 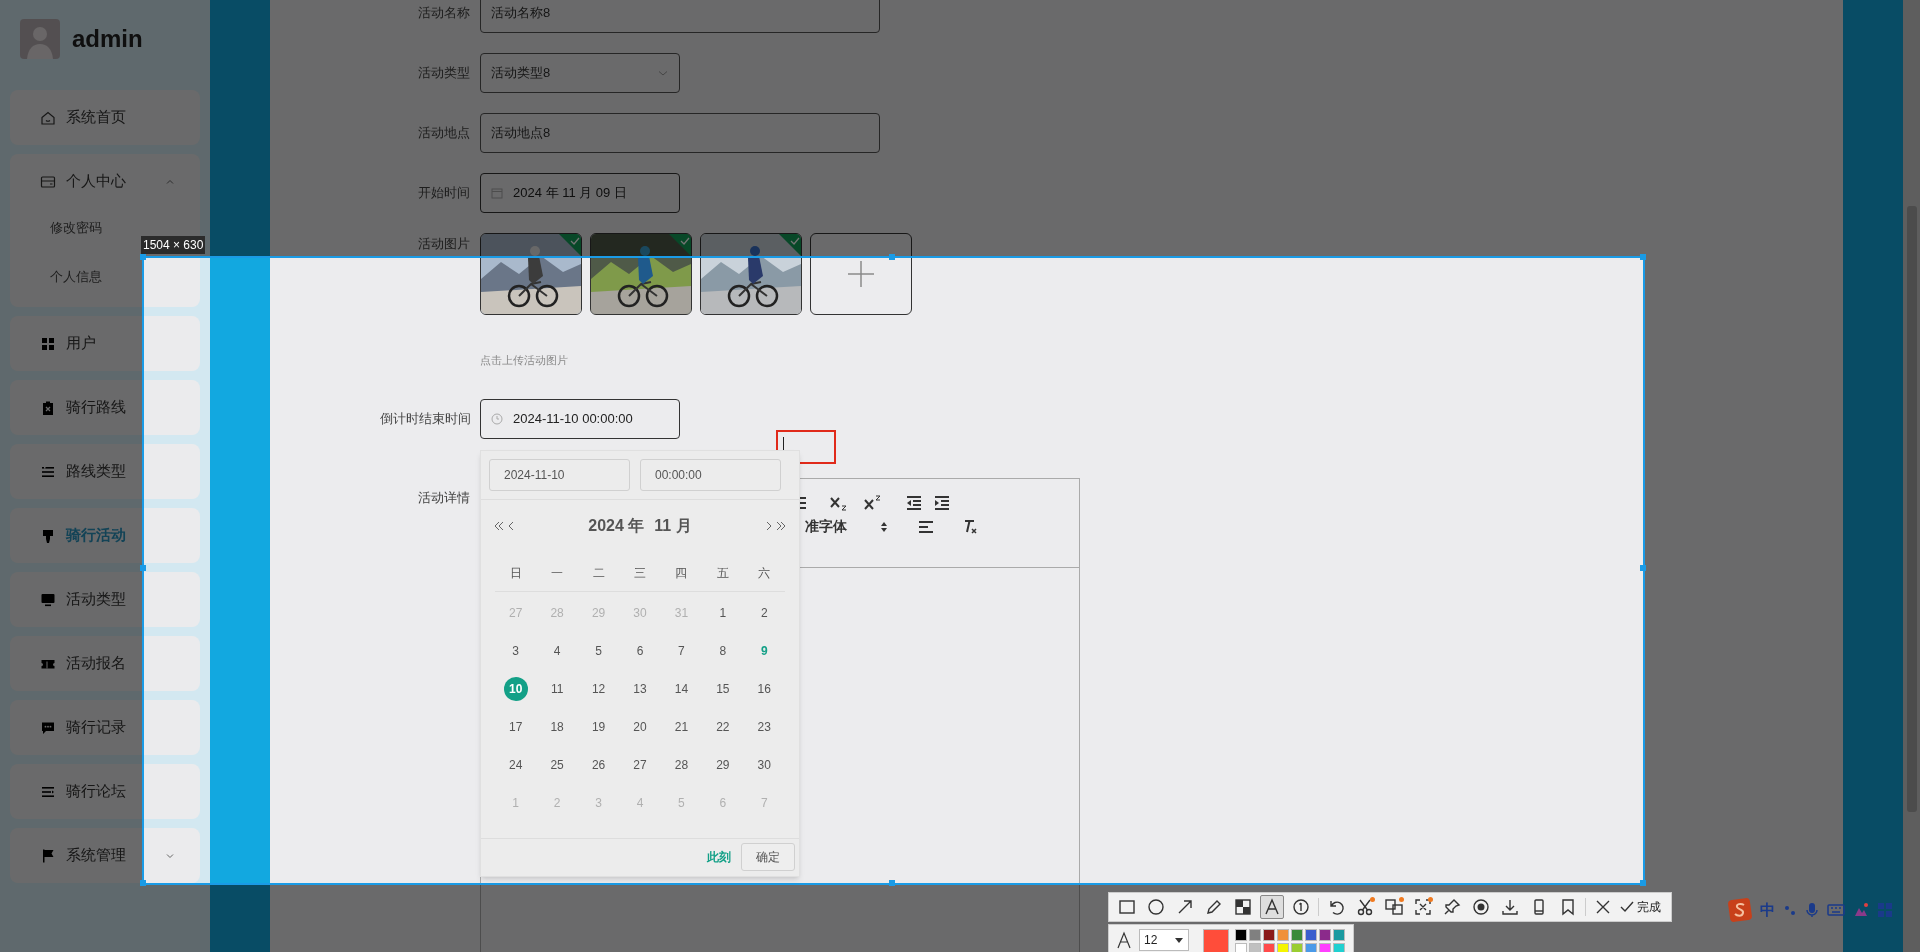 I want to click on weekday-label: 三, so click(x=640, y=573).